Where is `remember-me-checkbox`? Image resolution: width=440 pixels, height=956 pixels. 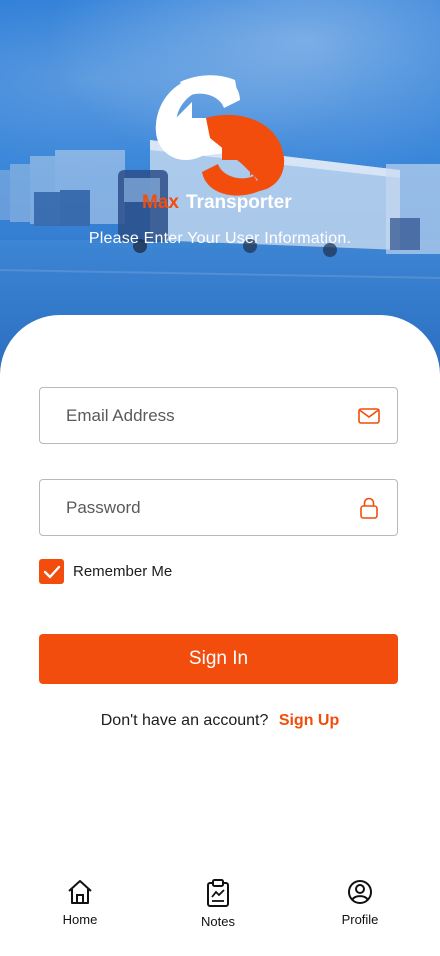 remember-me-checkbox is located at coordinates (51, 571).